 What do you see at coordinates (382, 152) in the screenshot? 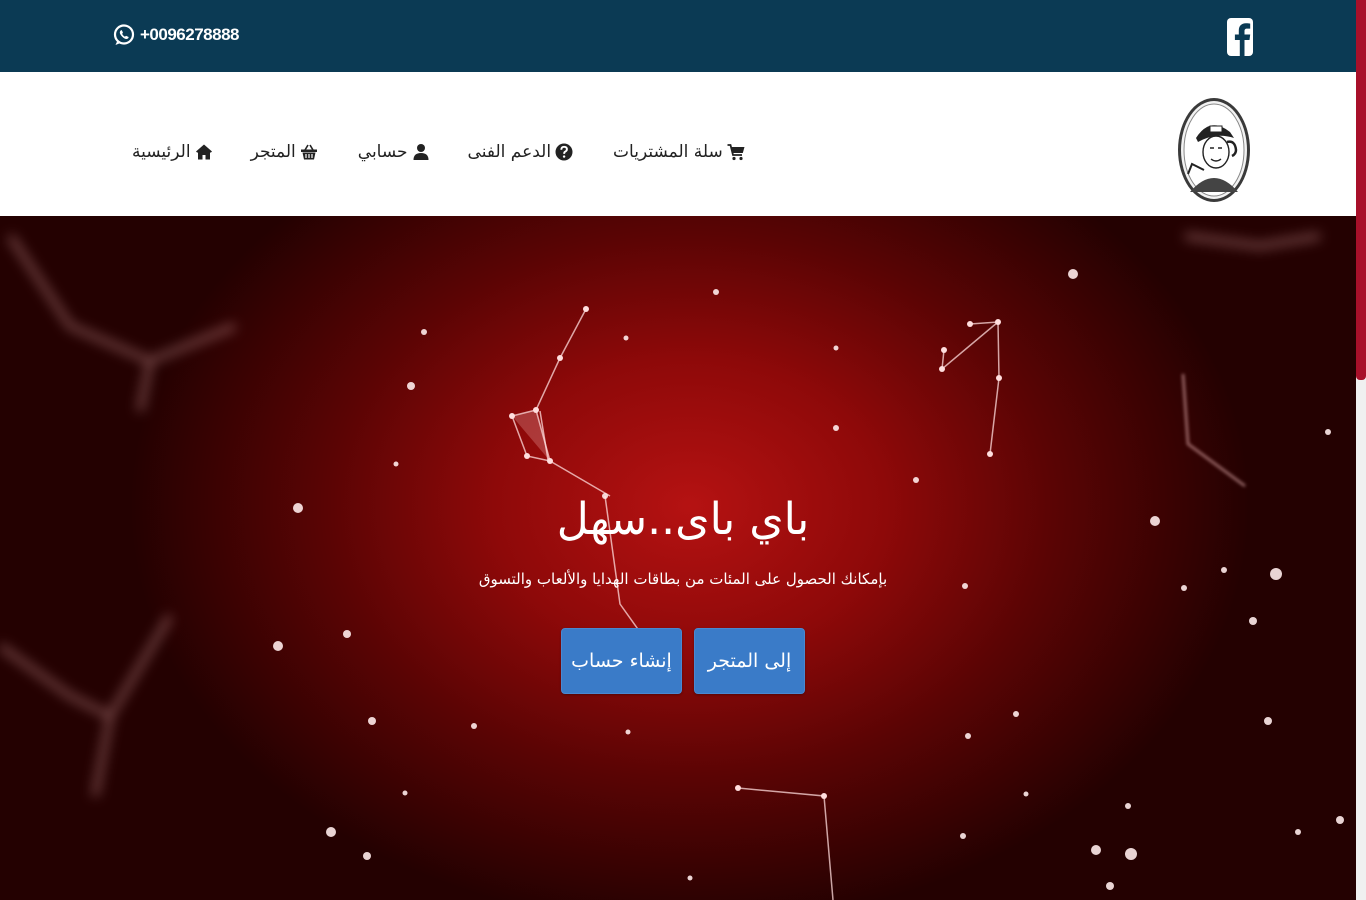
I see `nav-account-label: حسابي` at bounding box center [382, 152].